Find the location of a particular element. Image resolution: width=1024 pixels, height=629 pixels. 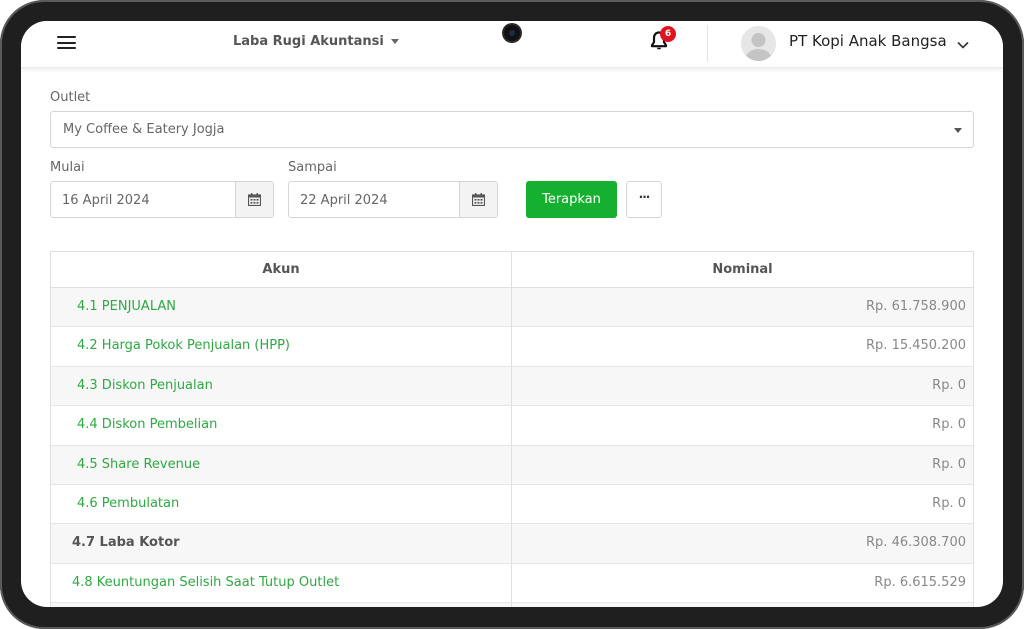

end-date-calendar-button is located at coordinates (478, 199).